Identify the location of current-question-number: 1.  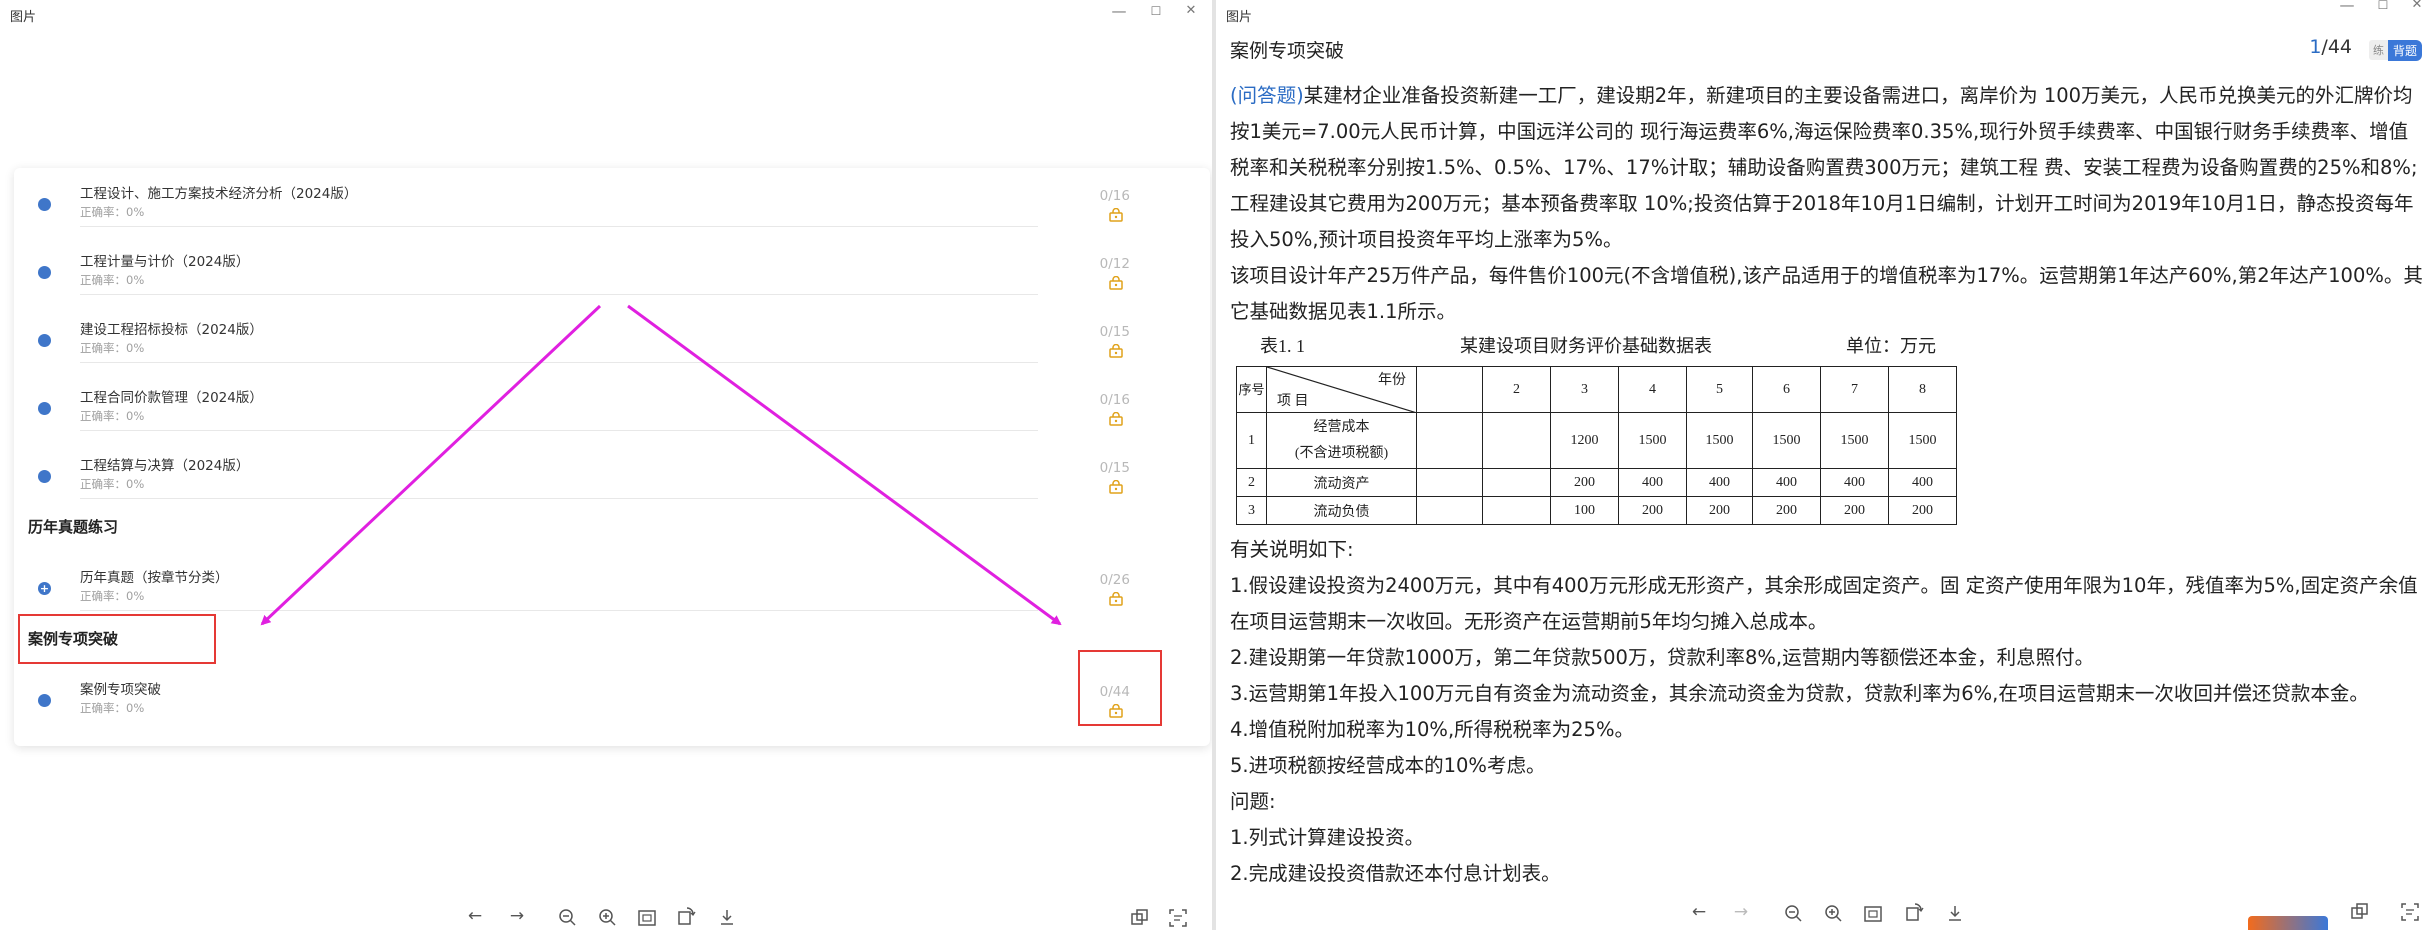
(2315, 47).